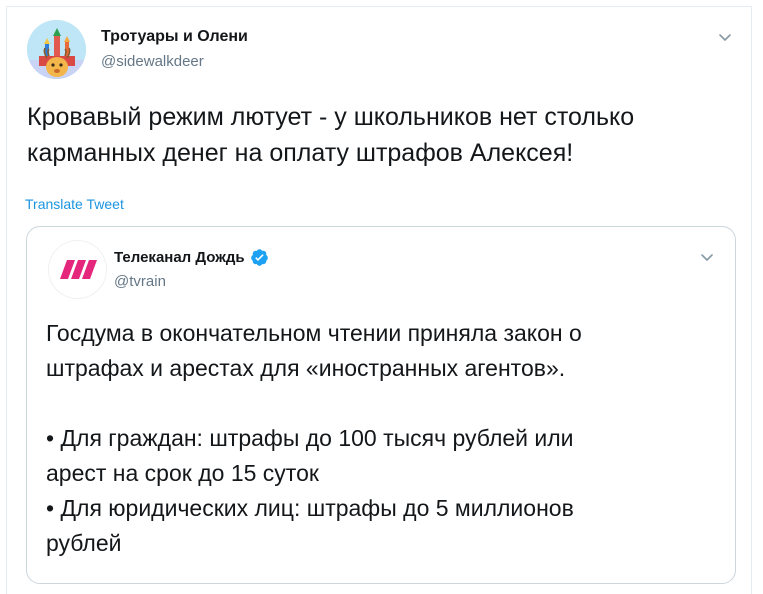 Image resolution: width=763 pixels, height=594 pixels. Describe the element at coordinates (725, 37) in the screenshot. I see `tweet-menu-chevron-down-icon` at that location.